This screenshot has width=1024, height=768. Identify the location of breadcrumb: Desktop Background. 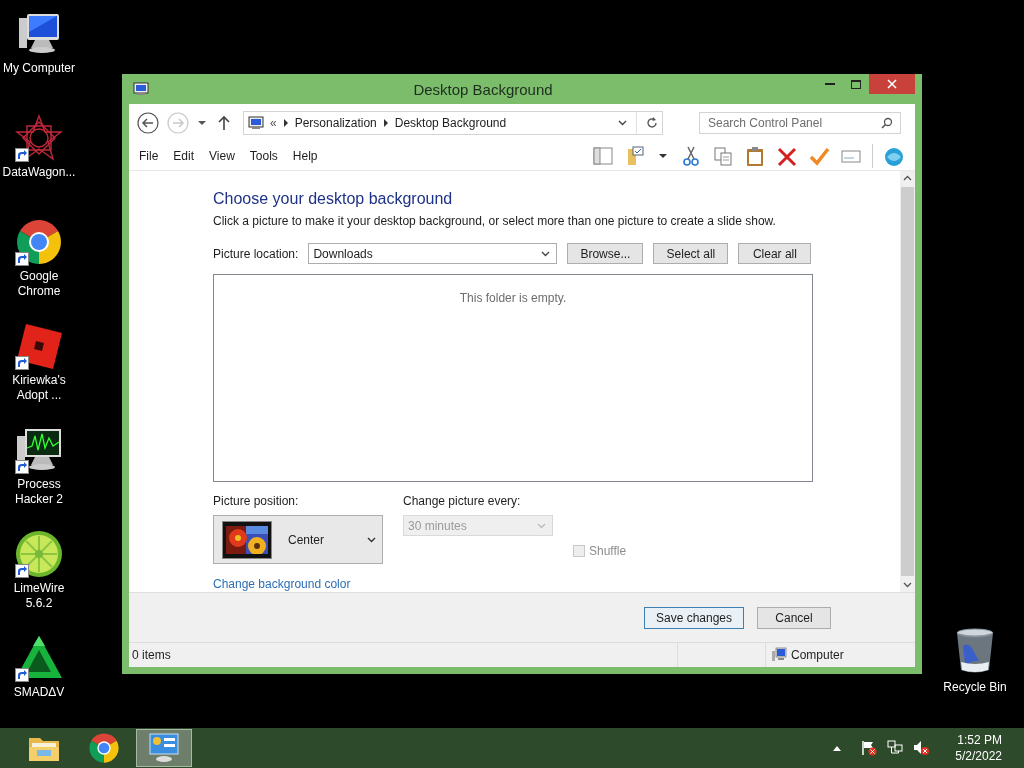
(450, 123).